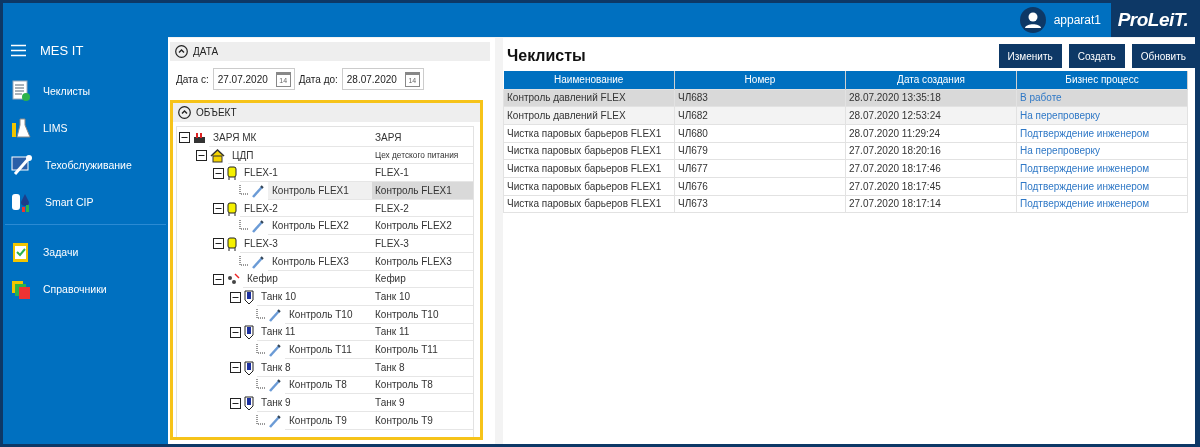 The image size is (1200, 447). I want to click on sidebar-item: Smart CIP, so click(85, 201).